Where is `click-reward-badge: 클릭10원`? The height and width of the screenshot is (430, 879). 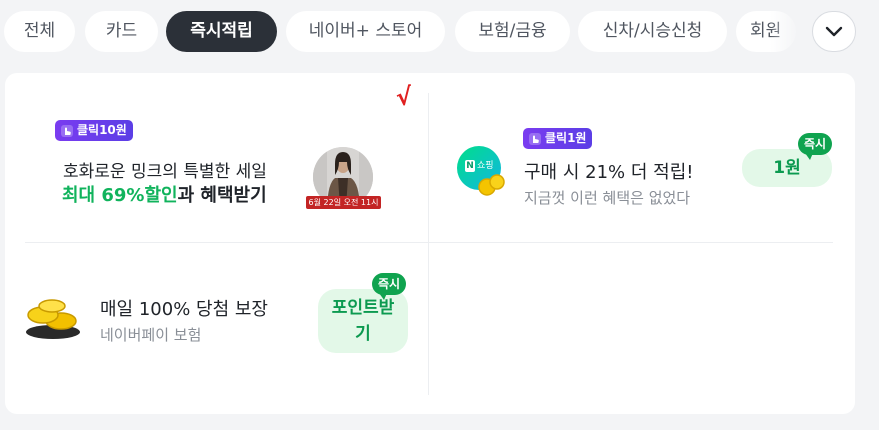 click-reward-badge: 클릭10원 is located at coordinates (94, 130).